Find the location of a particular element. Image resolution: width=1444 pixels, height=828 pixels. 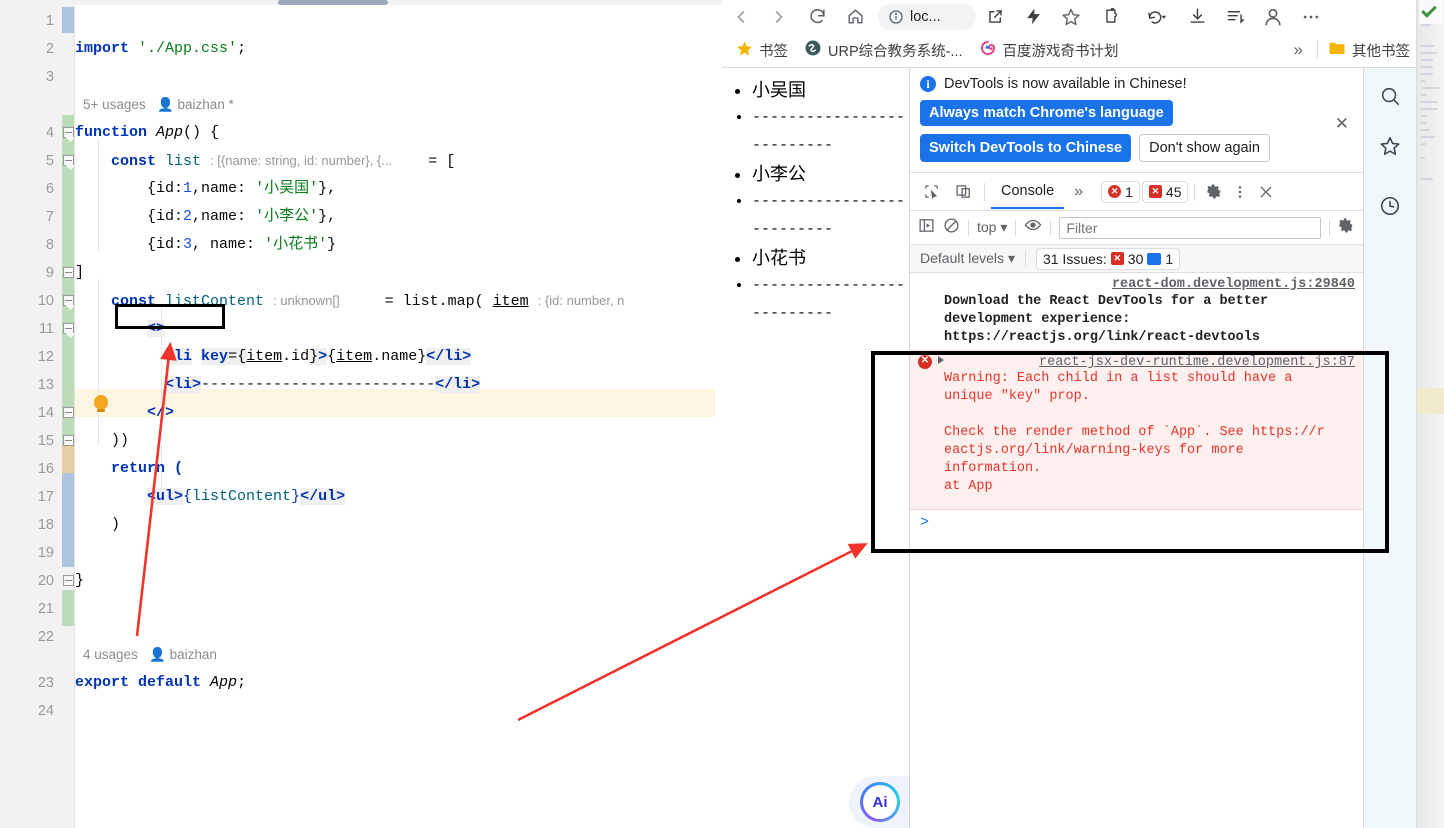

always-match-language-button: Always match Chrome's language is located at coordinates (1046, 113).